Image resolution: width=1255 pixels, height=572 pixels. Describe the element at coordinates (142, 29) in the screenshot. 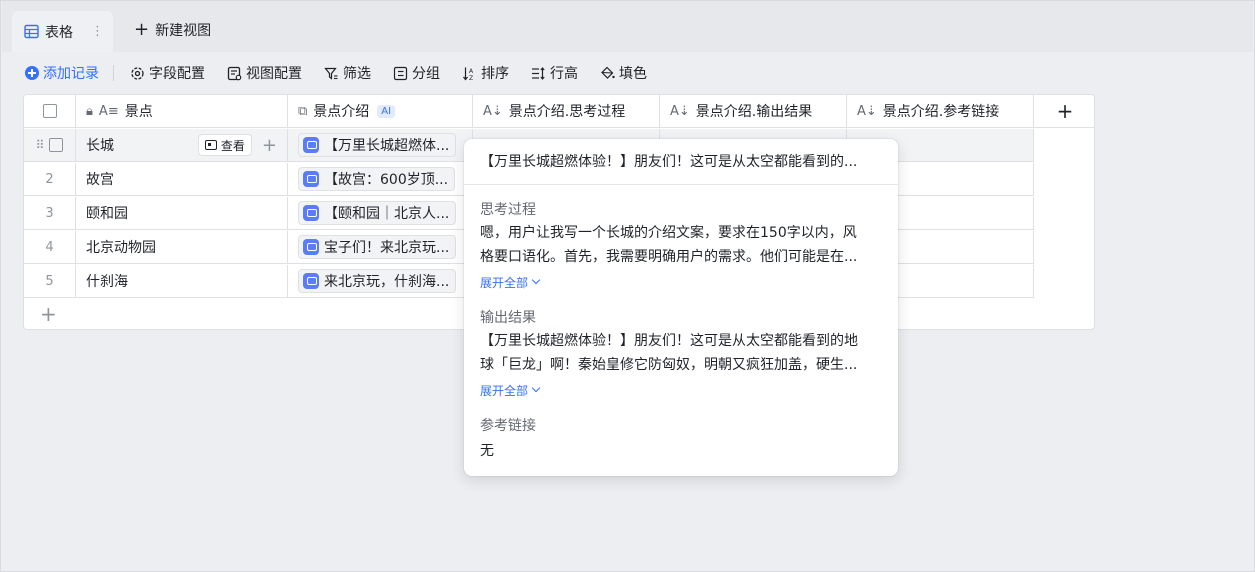

I see `plus-icon: +` at that location.